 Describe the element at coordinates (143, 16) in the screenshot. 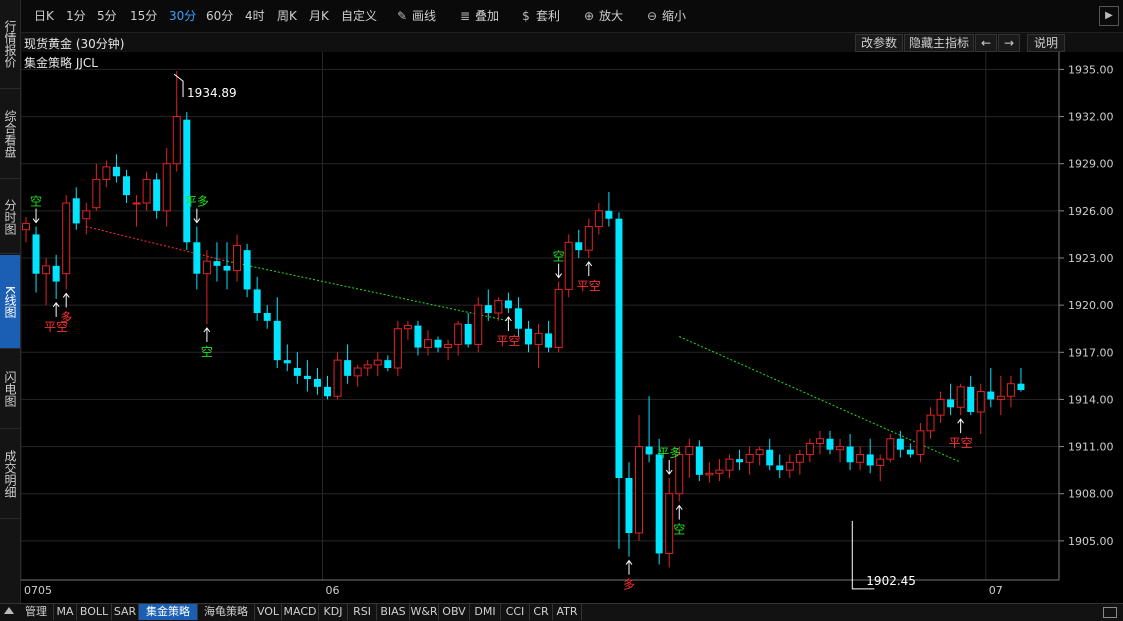

I see `period-3: 15分` at that location.